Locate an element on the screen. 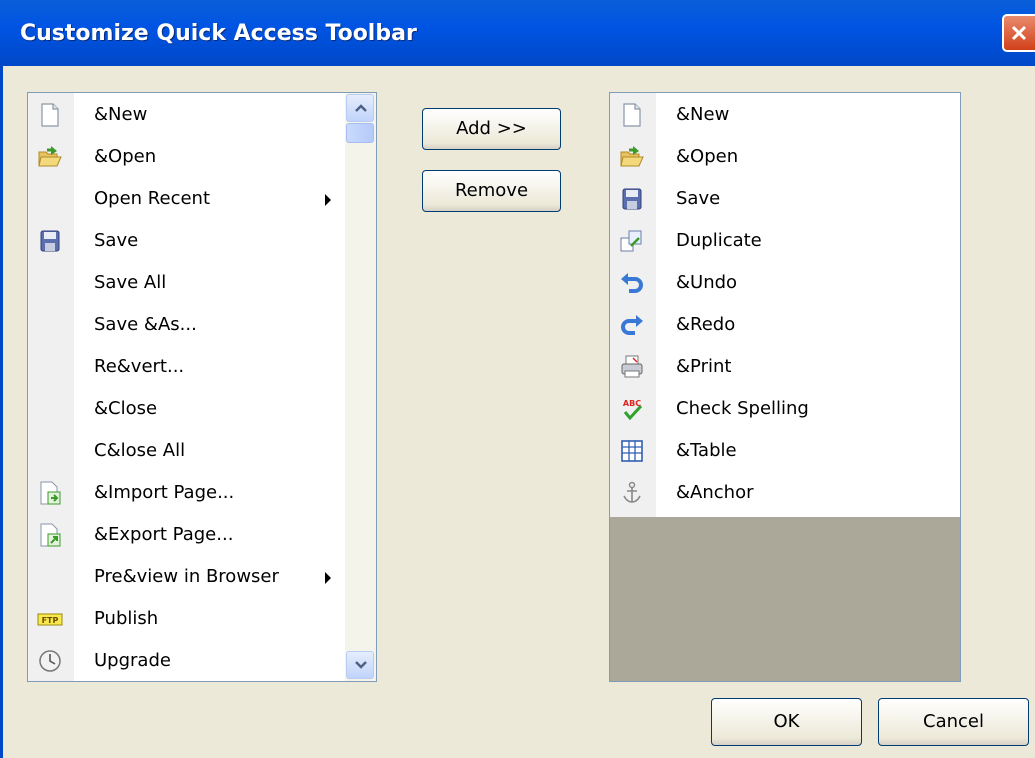  list-item-label: Duplicate is located at coordinates (719, 240).